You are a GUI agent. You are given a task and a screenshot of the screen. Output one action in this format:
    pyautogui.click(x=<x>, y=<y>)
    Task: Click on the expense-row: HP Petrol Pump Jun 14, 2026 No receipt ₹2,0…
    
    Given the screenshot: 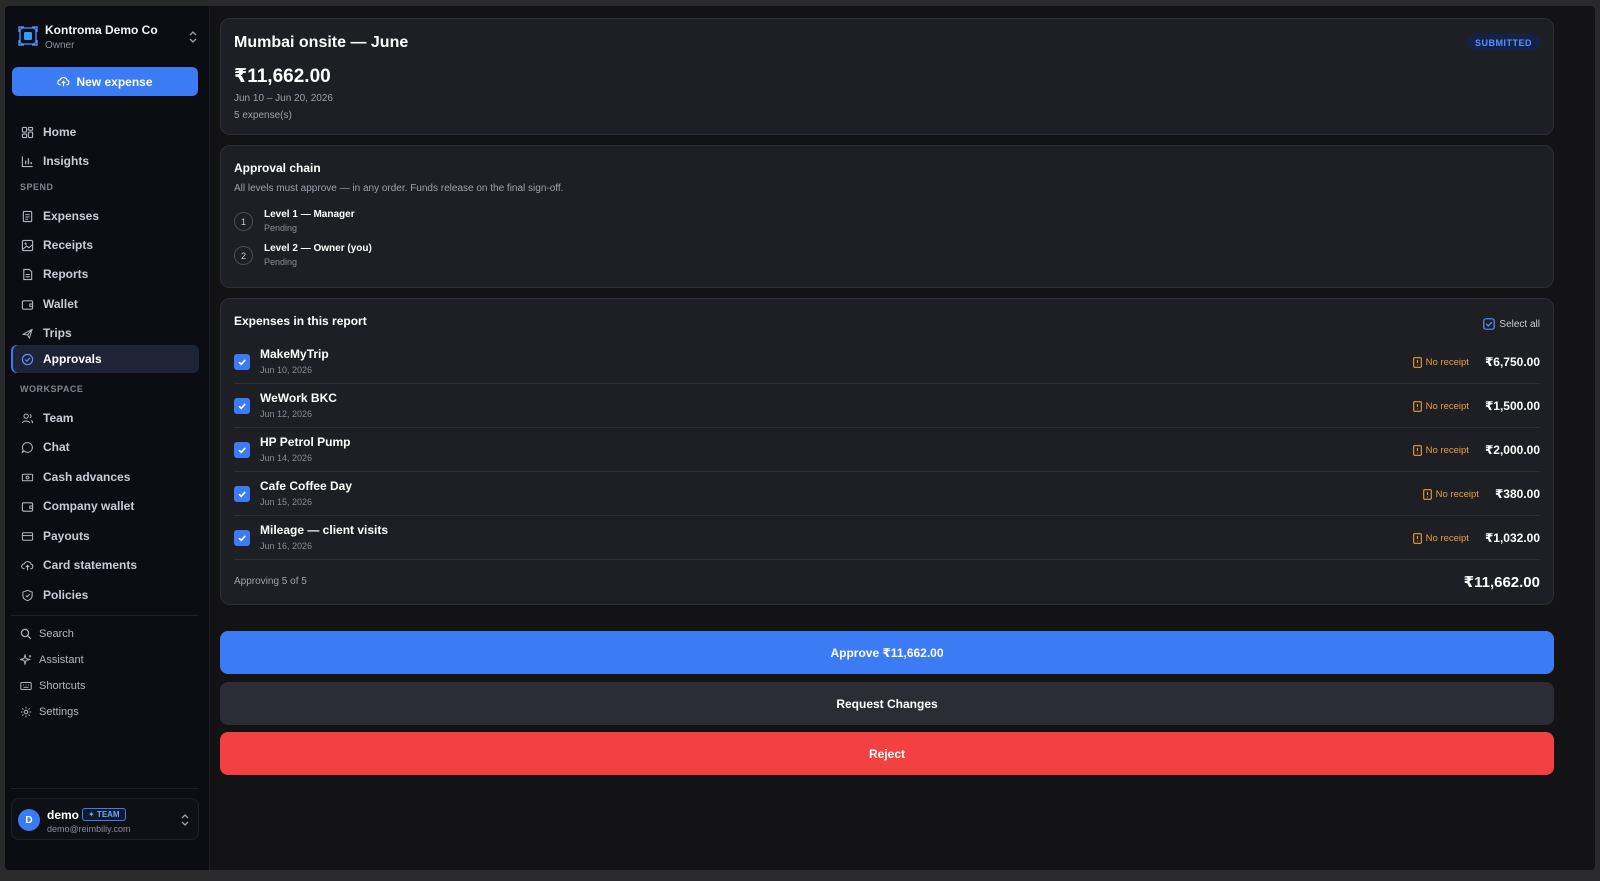 What is the action you would take?
    pyautogui.click(x=887, y=450)
    